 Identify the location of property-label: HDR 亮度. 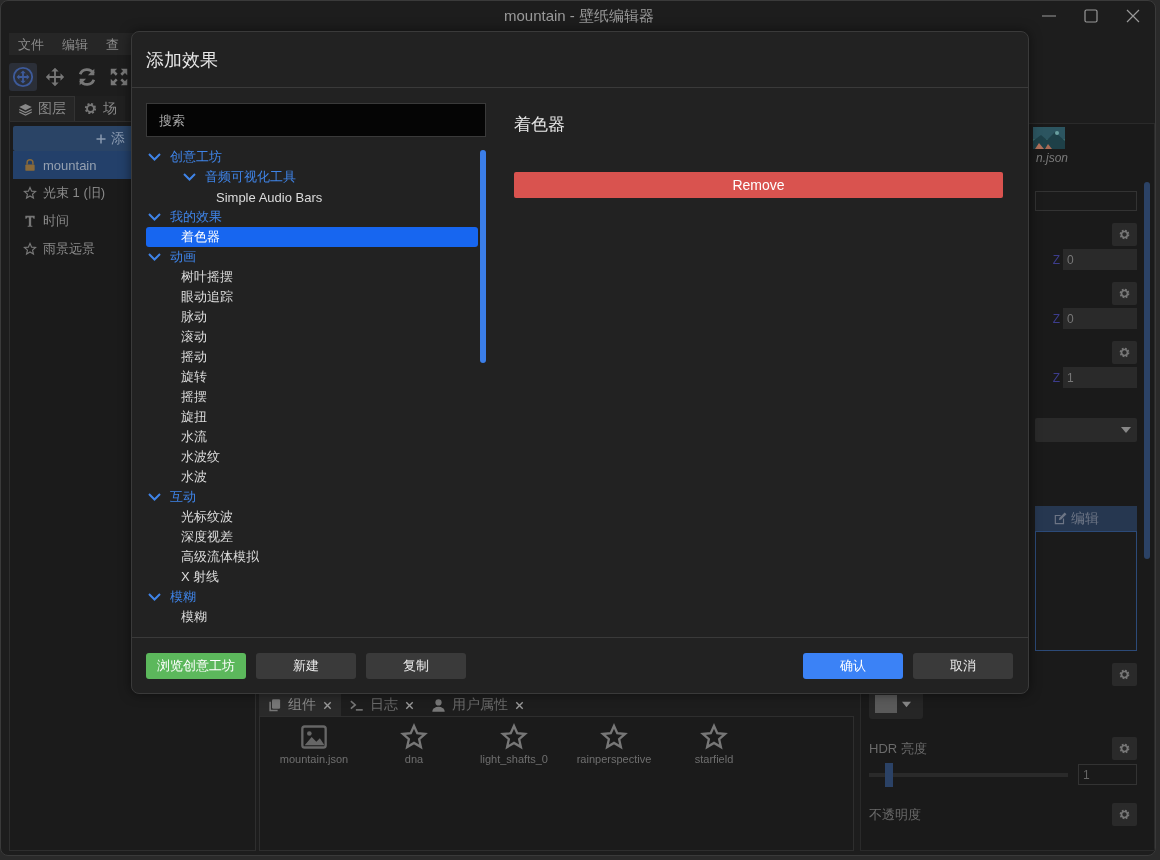
(898, 748).